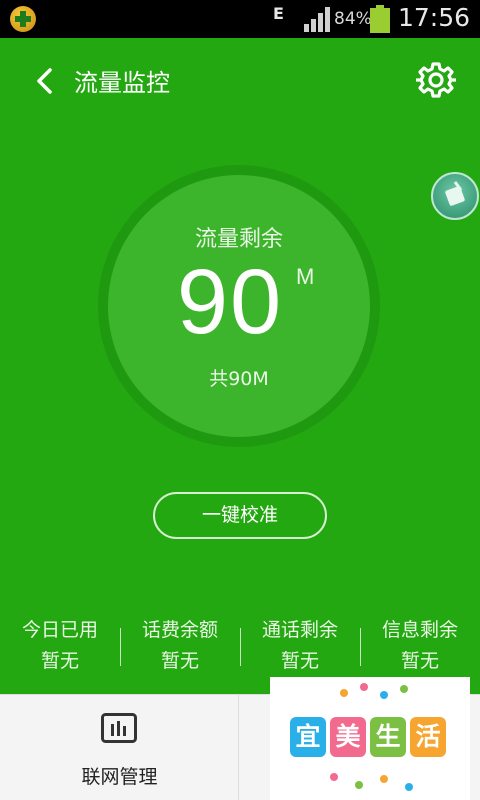  I want to click on stat-label: 信息剩余, so click(419, 630).